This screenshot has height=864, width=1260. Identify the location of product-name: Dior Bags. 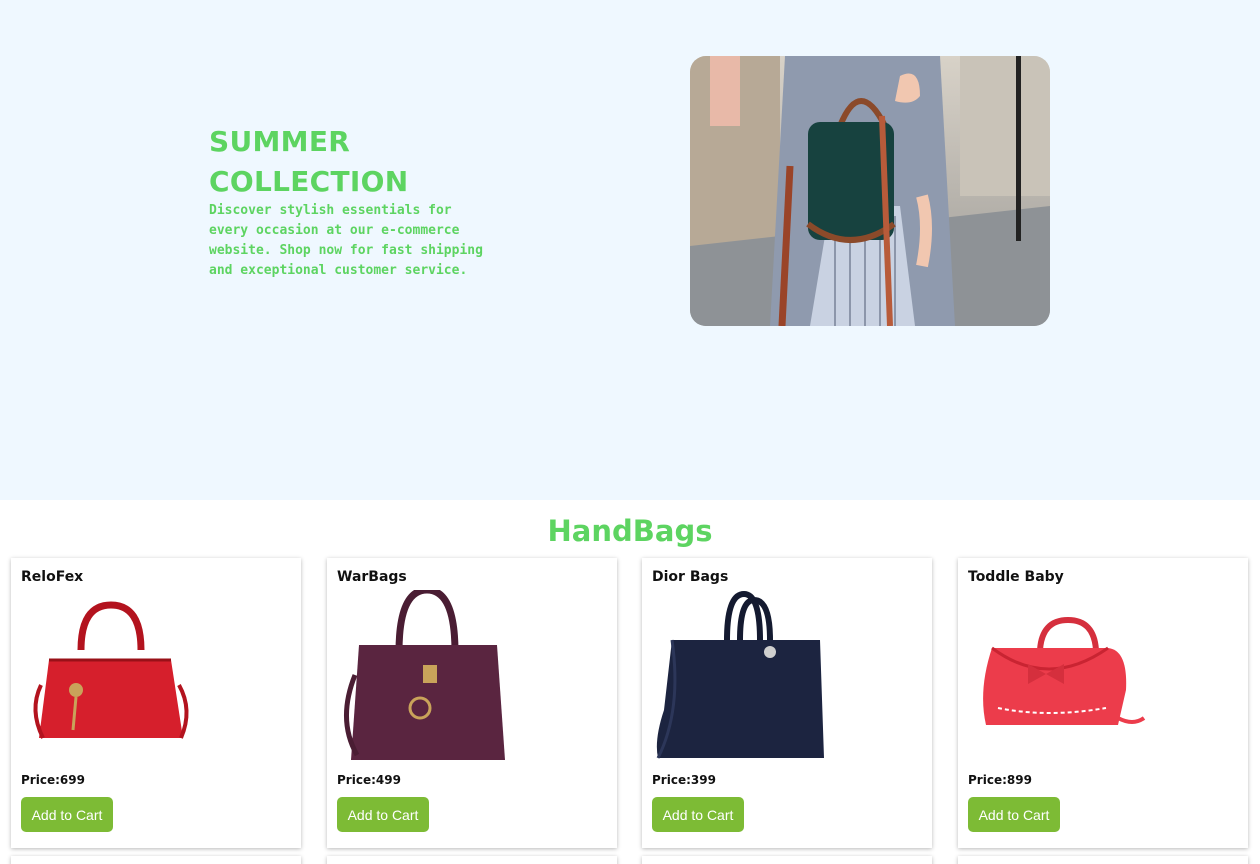
(690, 577).